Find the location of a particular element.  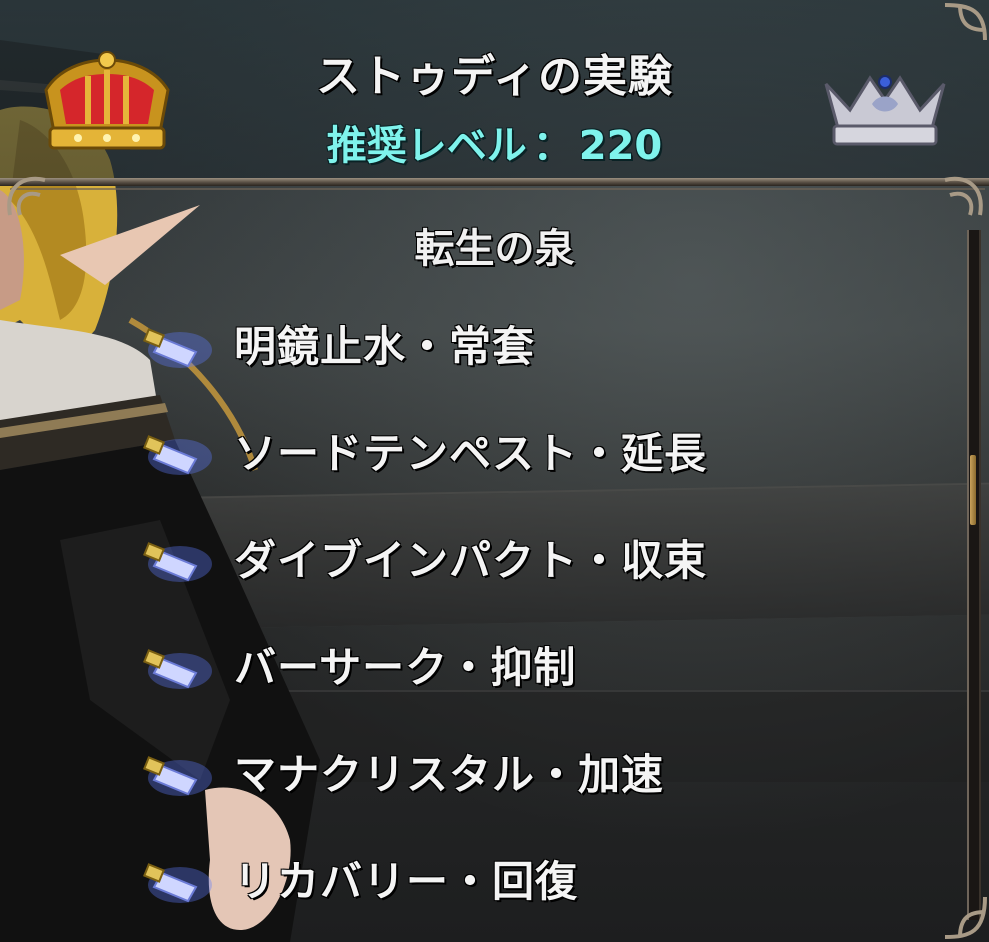

quest-title: ストゥディの実験 is located at coordinates (494, 76).